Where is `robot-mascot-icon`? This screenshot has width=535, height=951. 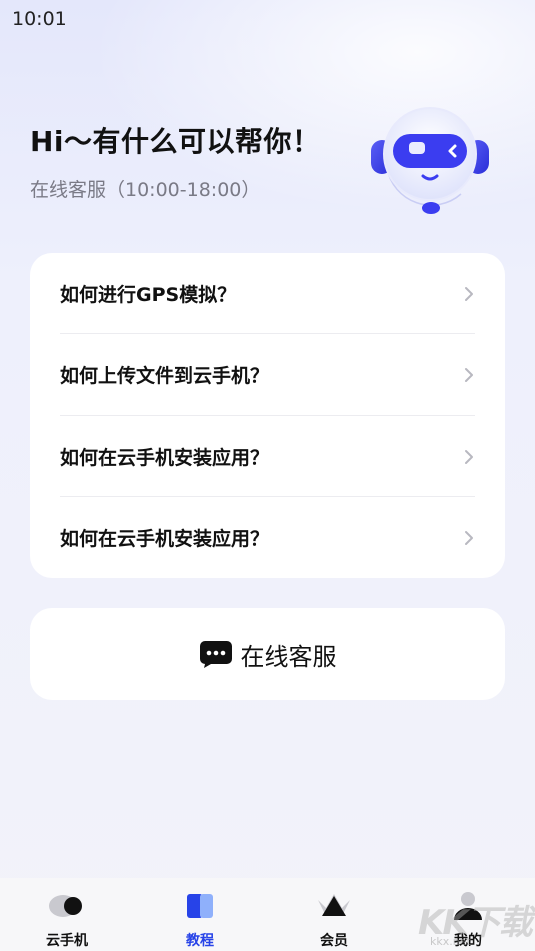 robot-mascot-icon is located at coordinates (430, 160).